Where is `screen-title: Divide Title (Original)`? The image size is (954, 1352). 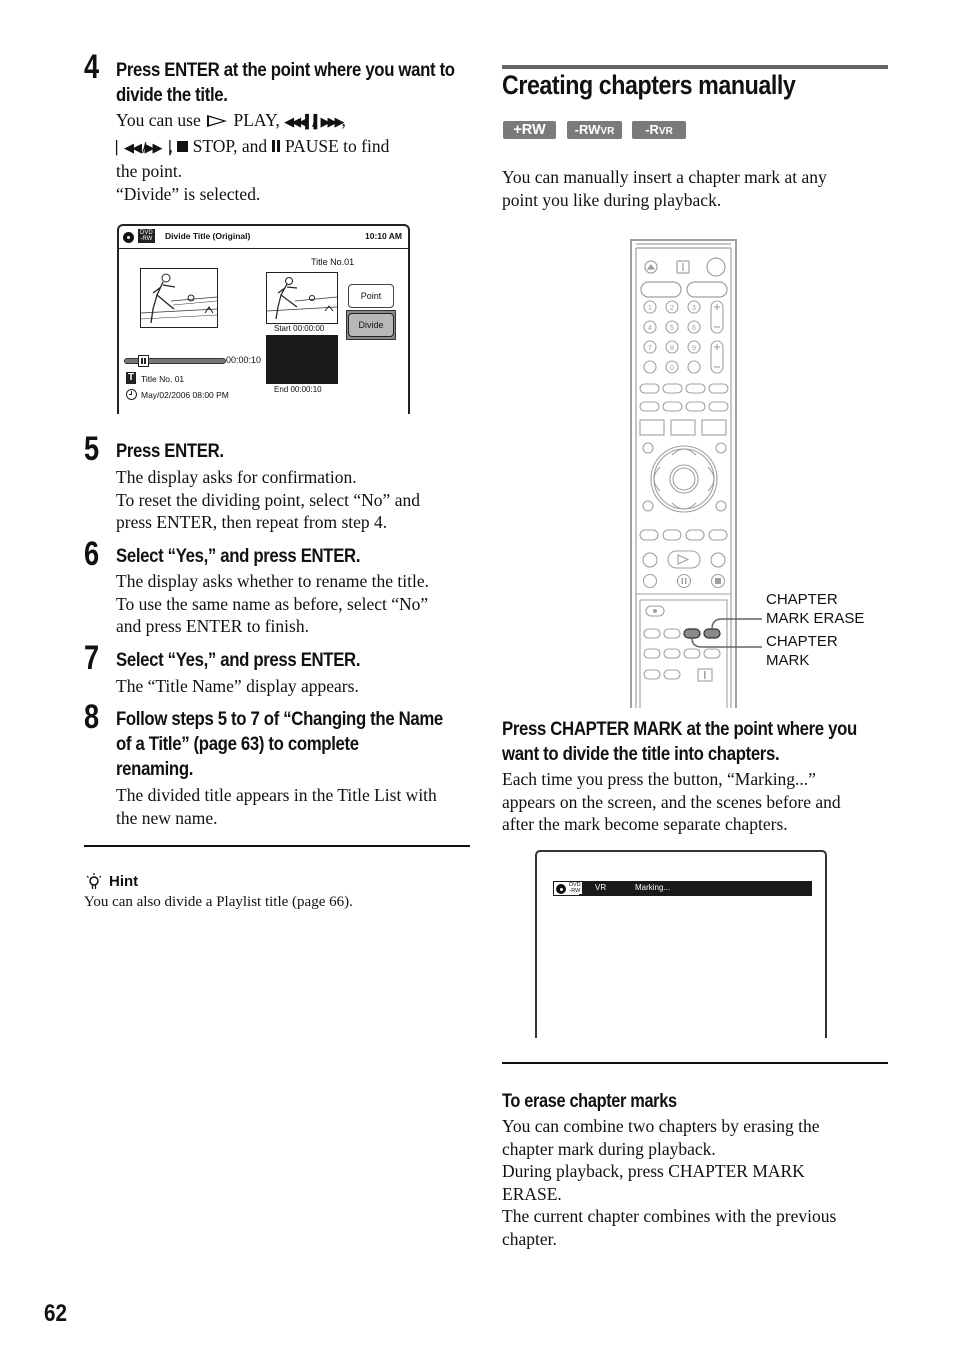
screen-title: Divide Title (Original) is located at coordinates (208, 236).